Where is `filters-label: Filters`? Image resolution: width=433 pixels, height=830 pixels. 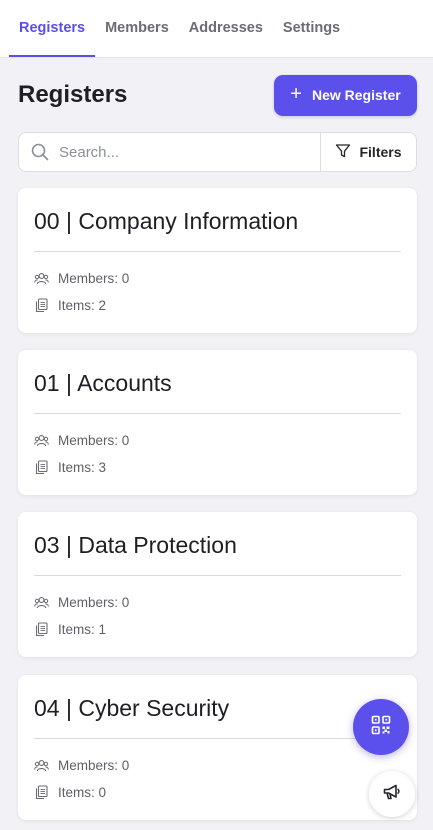 filters-label: Filters is located at coordinates (380, 152).